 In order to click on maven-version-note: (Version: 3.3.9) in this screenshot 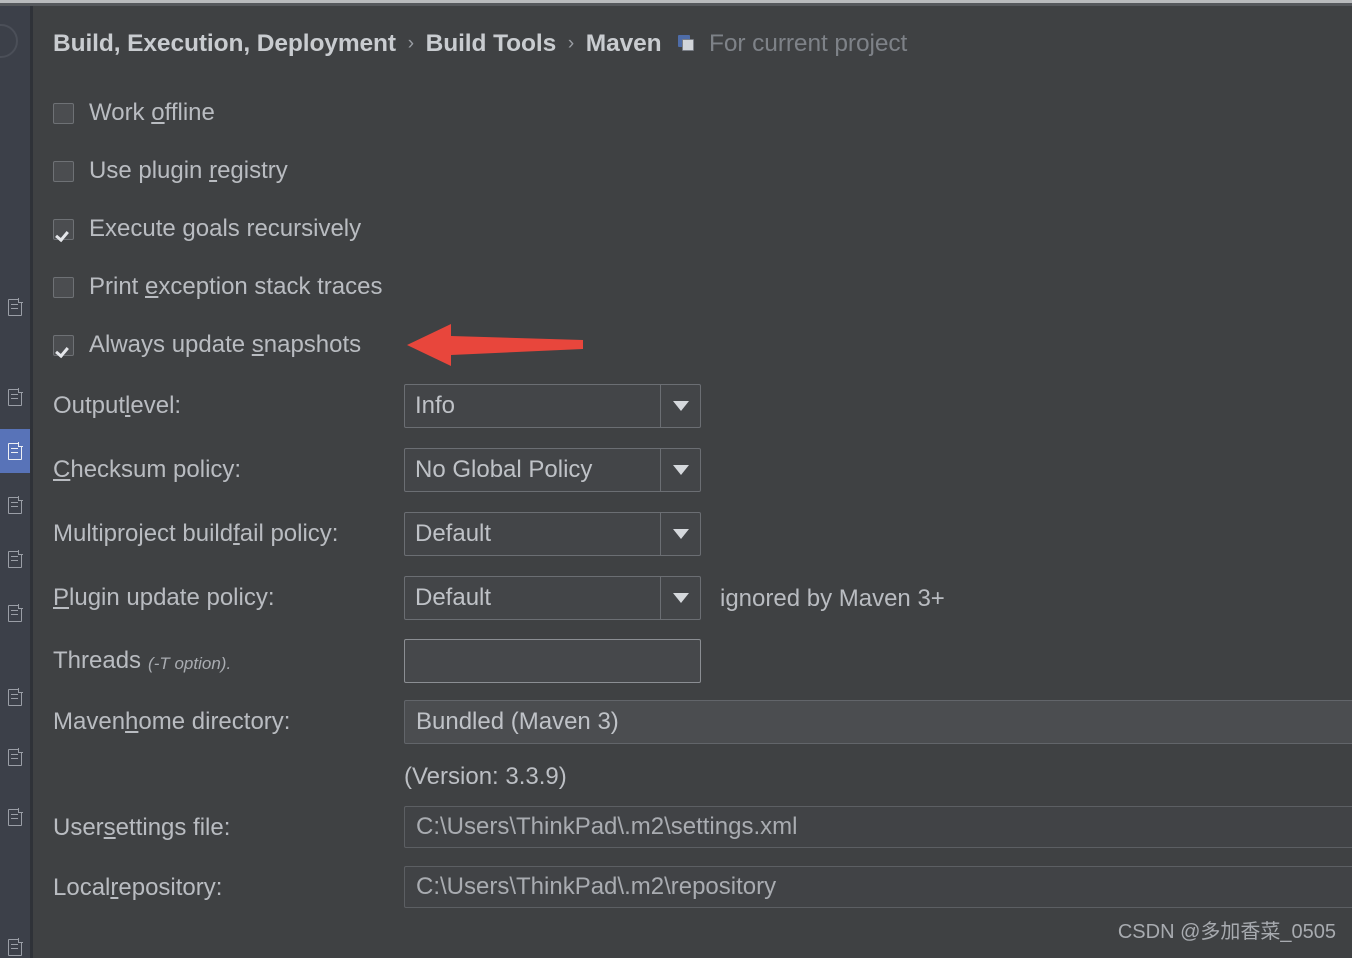, I will do `click(485, 776)`.